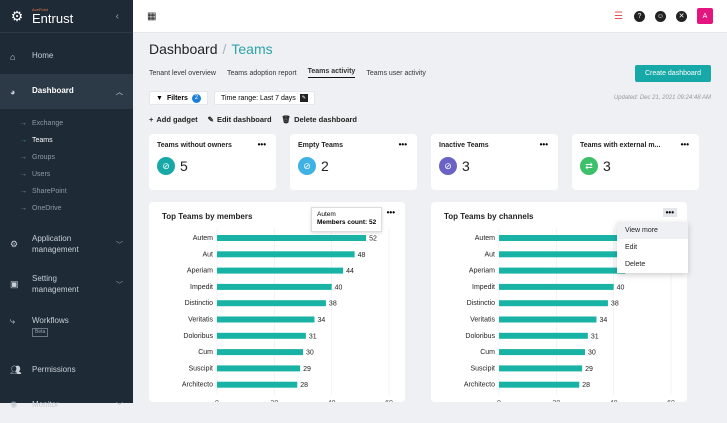 The height and width of the screenshot is (423, 727). Describe the element at coordinates (320, 145) in the screenshot. I see `card-title: Empty Teams` at that location.